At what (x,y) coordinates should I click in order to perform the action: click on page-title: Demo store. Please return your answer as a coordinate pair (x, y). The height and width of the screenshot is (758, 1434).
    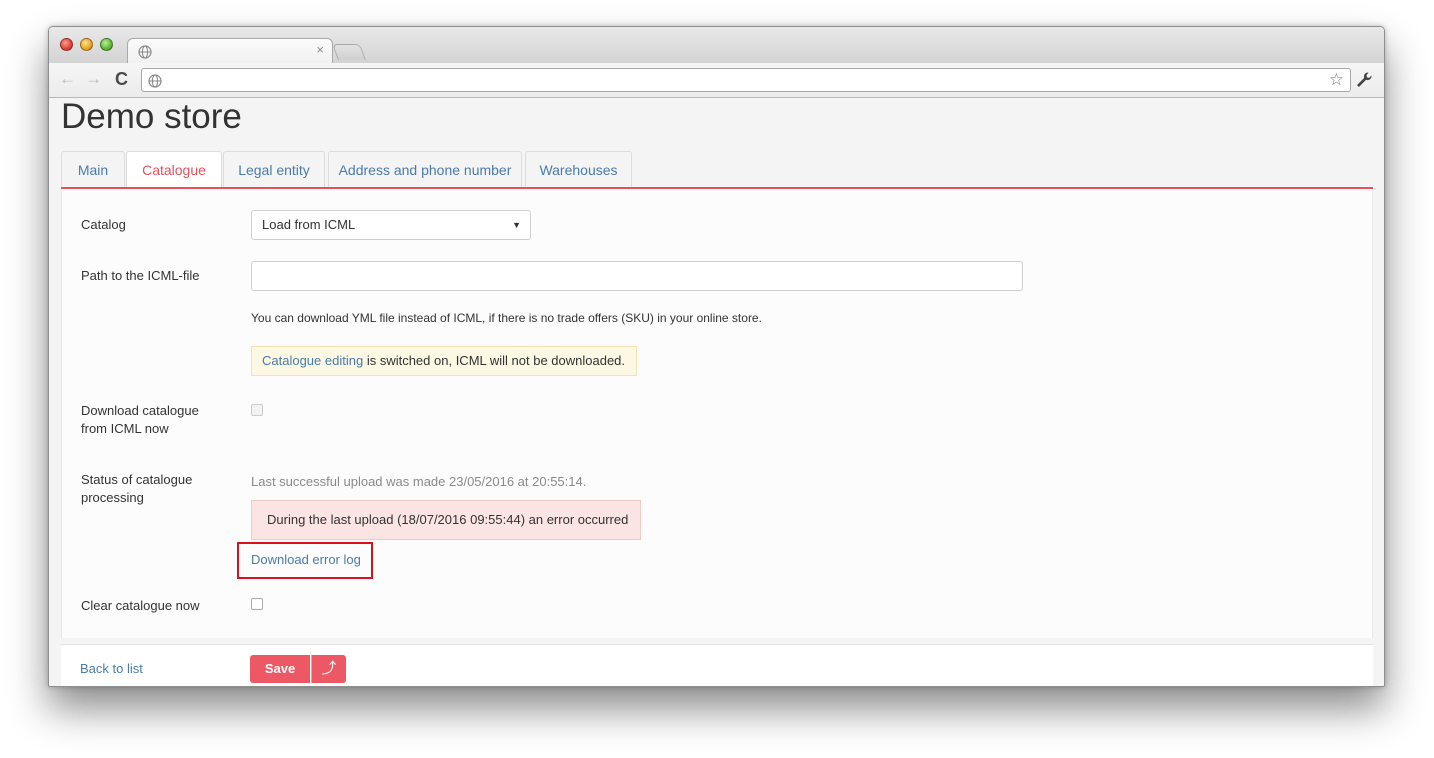
    Looking at the image, I should click on (151, 116).